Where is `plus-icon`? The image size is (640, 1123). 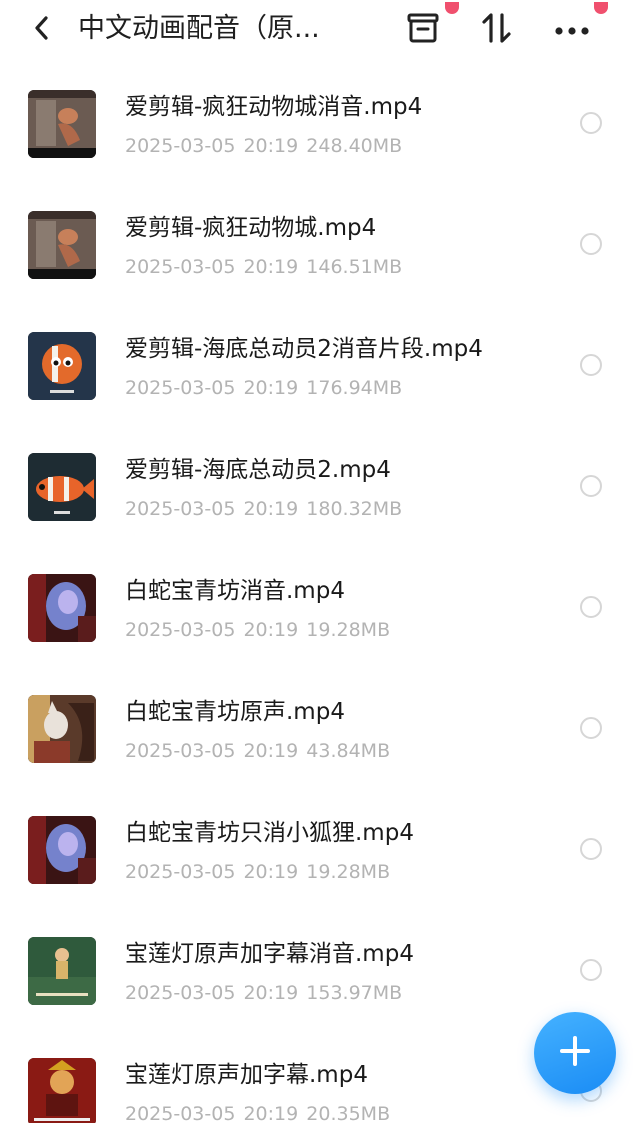
plus-icon is located at coordinates (575, 1053).